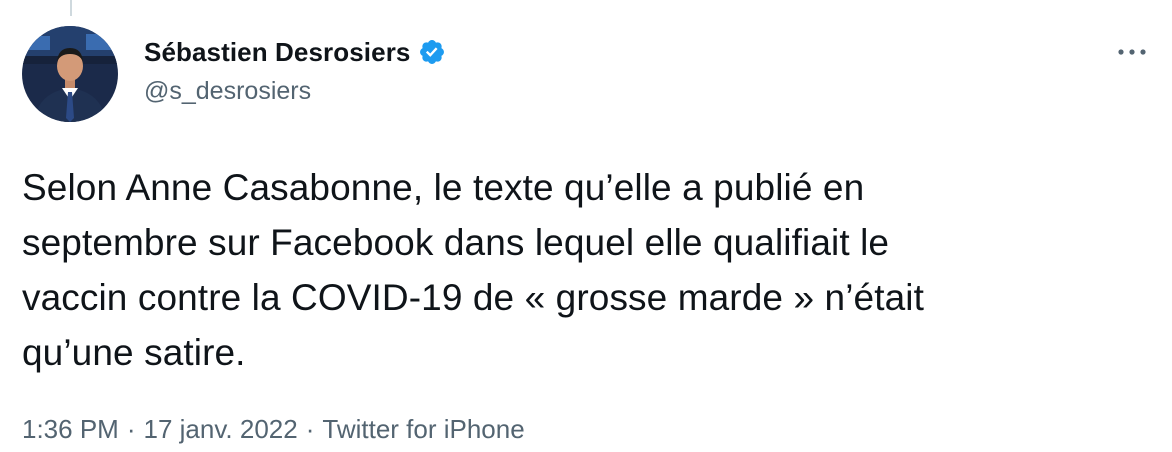  I want to click on avatar, so click(70, 74).